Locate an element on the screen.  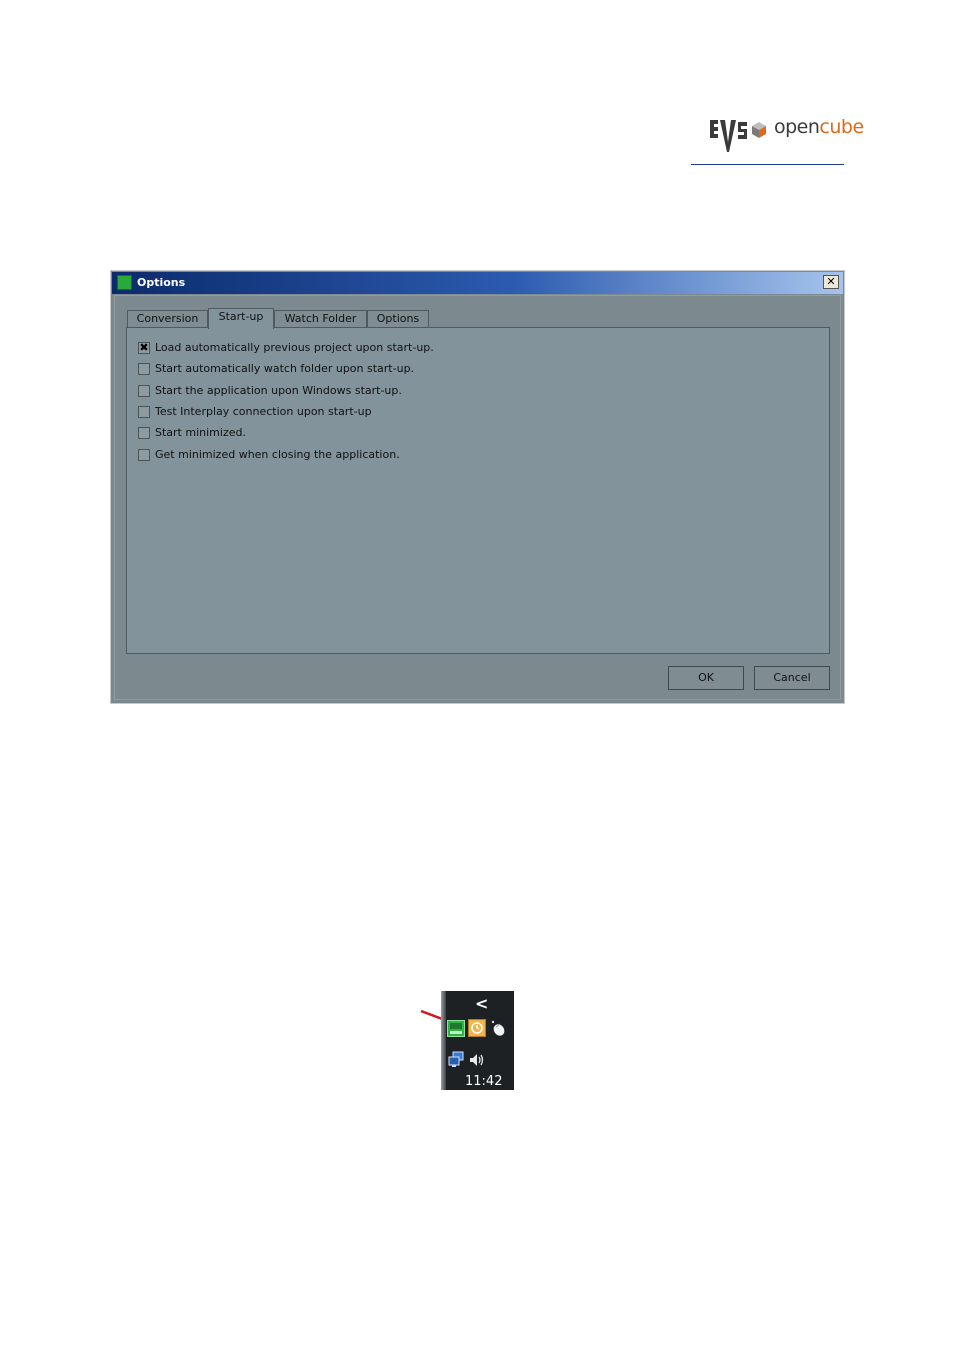
system-tray: < 11:42 is located at coordinates (477, 1040).